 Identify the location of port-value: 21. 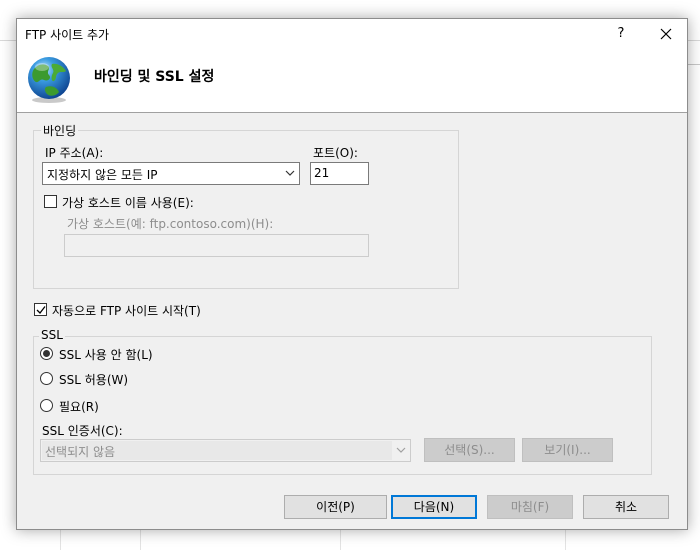
(322, 173).